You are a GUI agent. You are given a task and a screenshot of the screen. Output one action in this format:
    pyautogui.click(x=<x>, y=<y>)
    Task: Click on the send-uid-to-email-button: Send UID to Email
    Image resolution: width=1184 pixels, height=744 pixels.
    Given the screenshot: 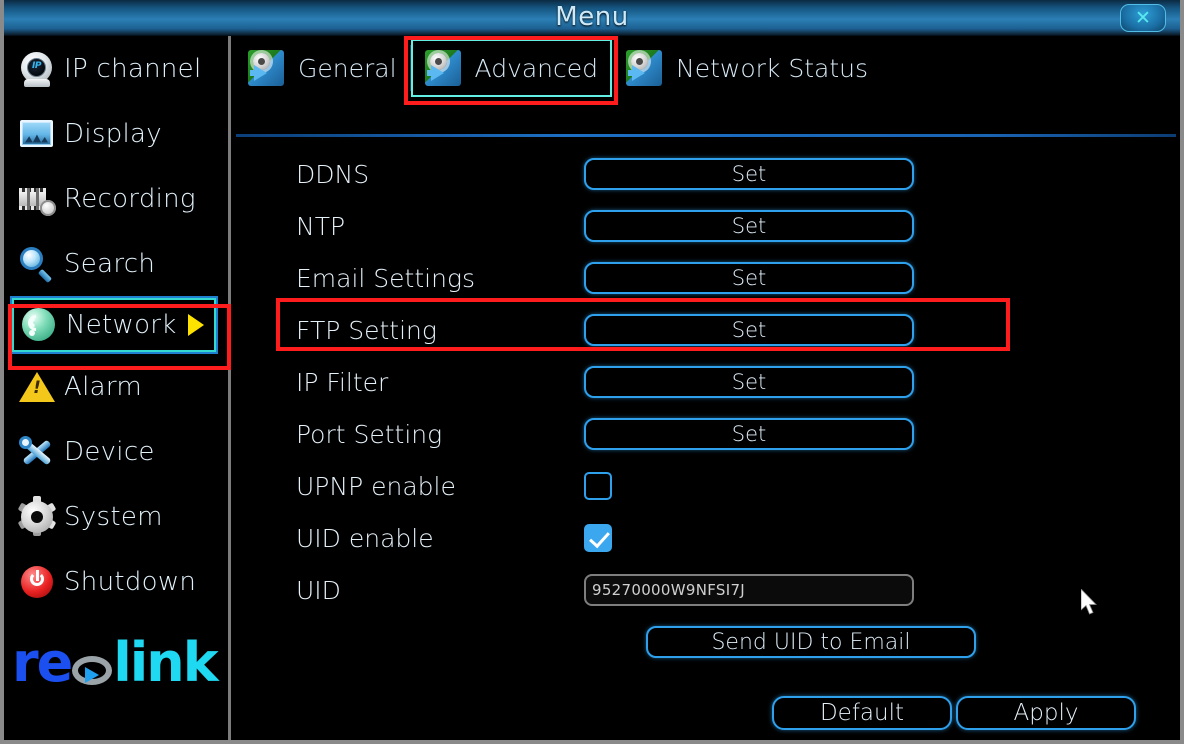 What is the action you would take?
    pyautogui.click(x=811, y=642)
    